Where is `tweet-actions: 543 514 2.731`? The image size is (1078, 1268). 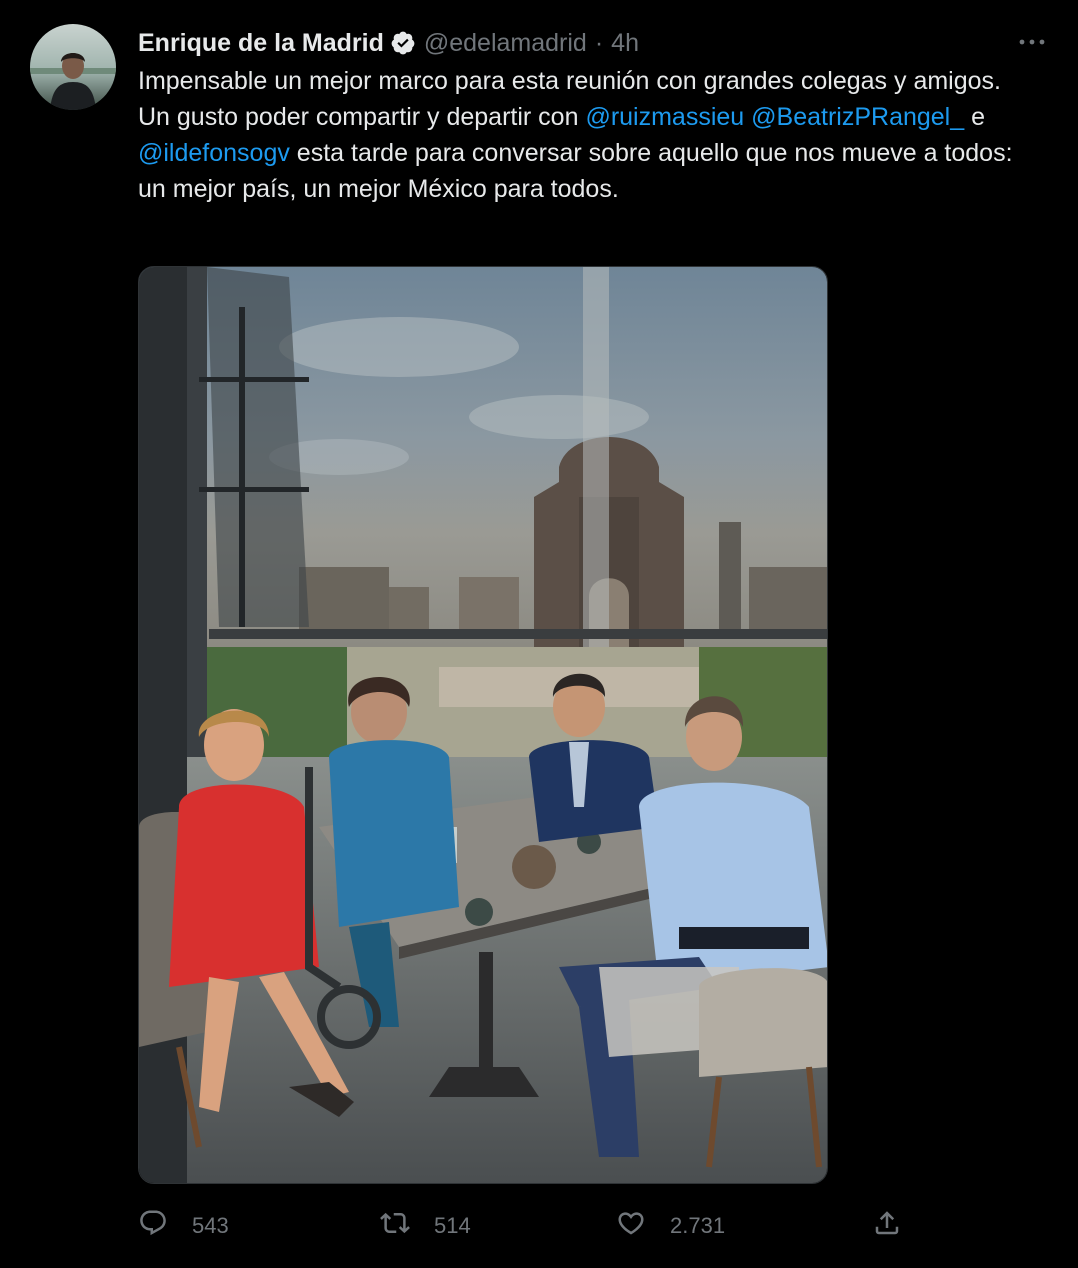
tweet-actions: 543 514 2.731 is located at coordinates (523, 1226).